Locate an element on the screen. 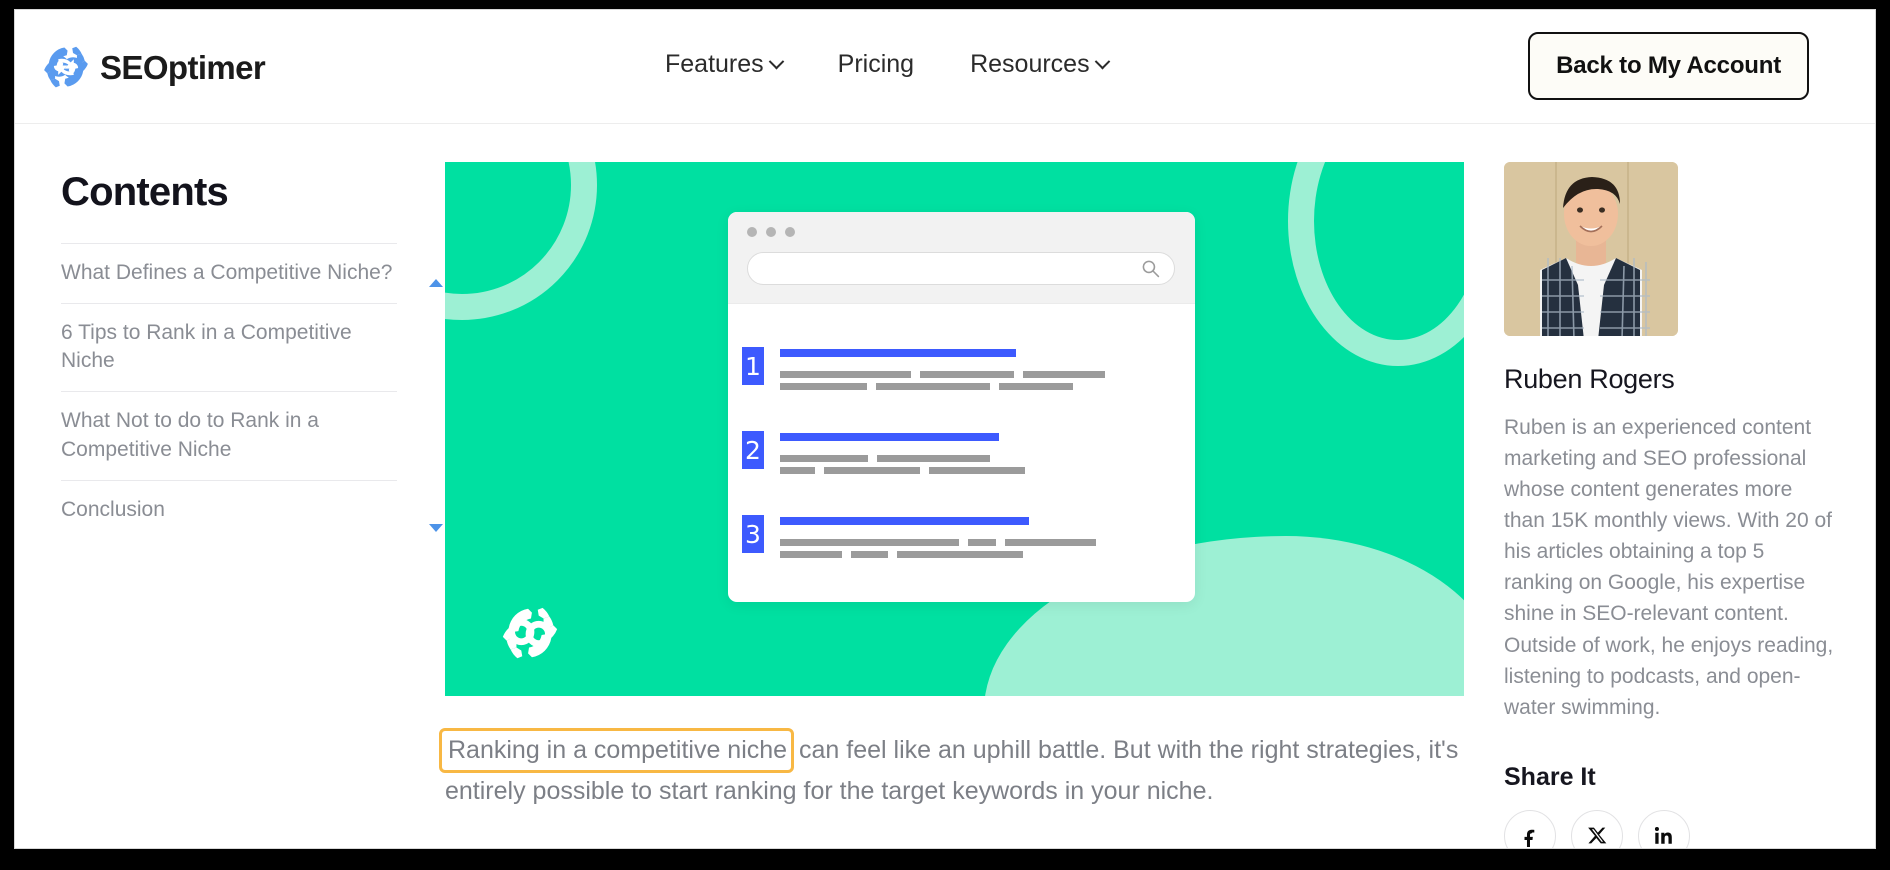  browser-chrome-bar is located at coordinates (961, 258).